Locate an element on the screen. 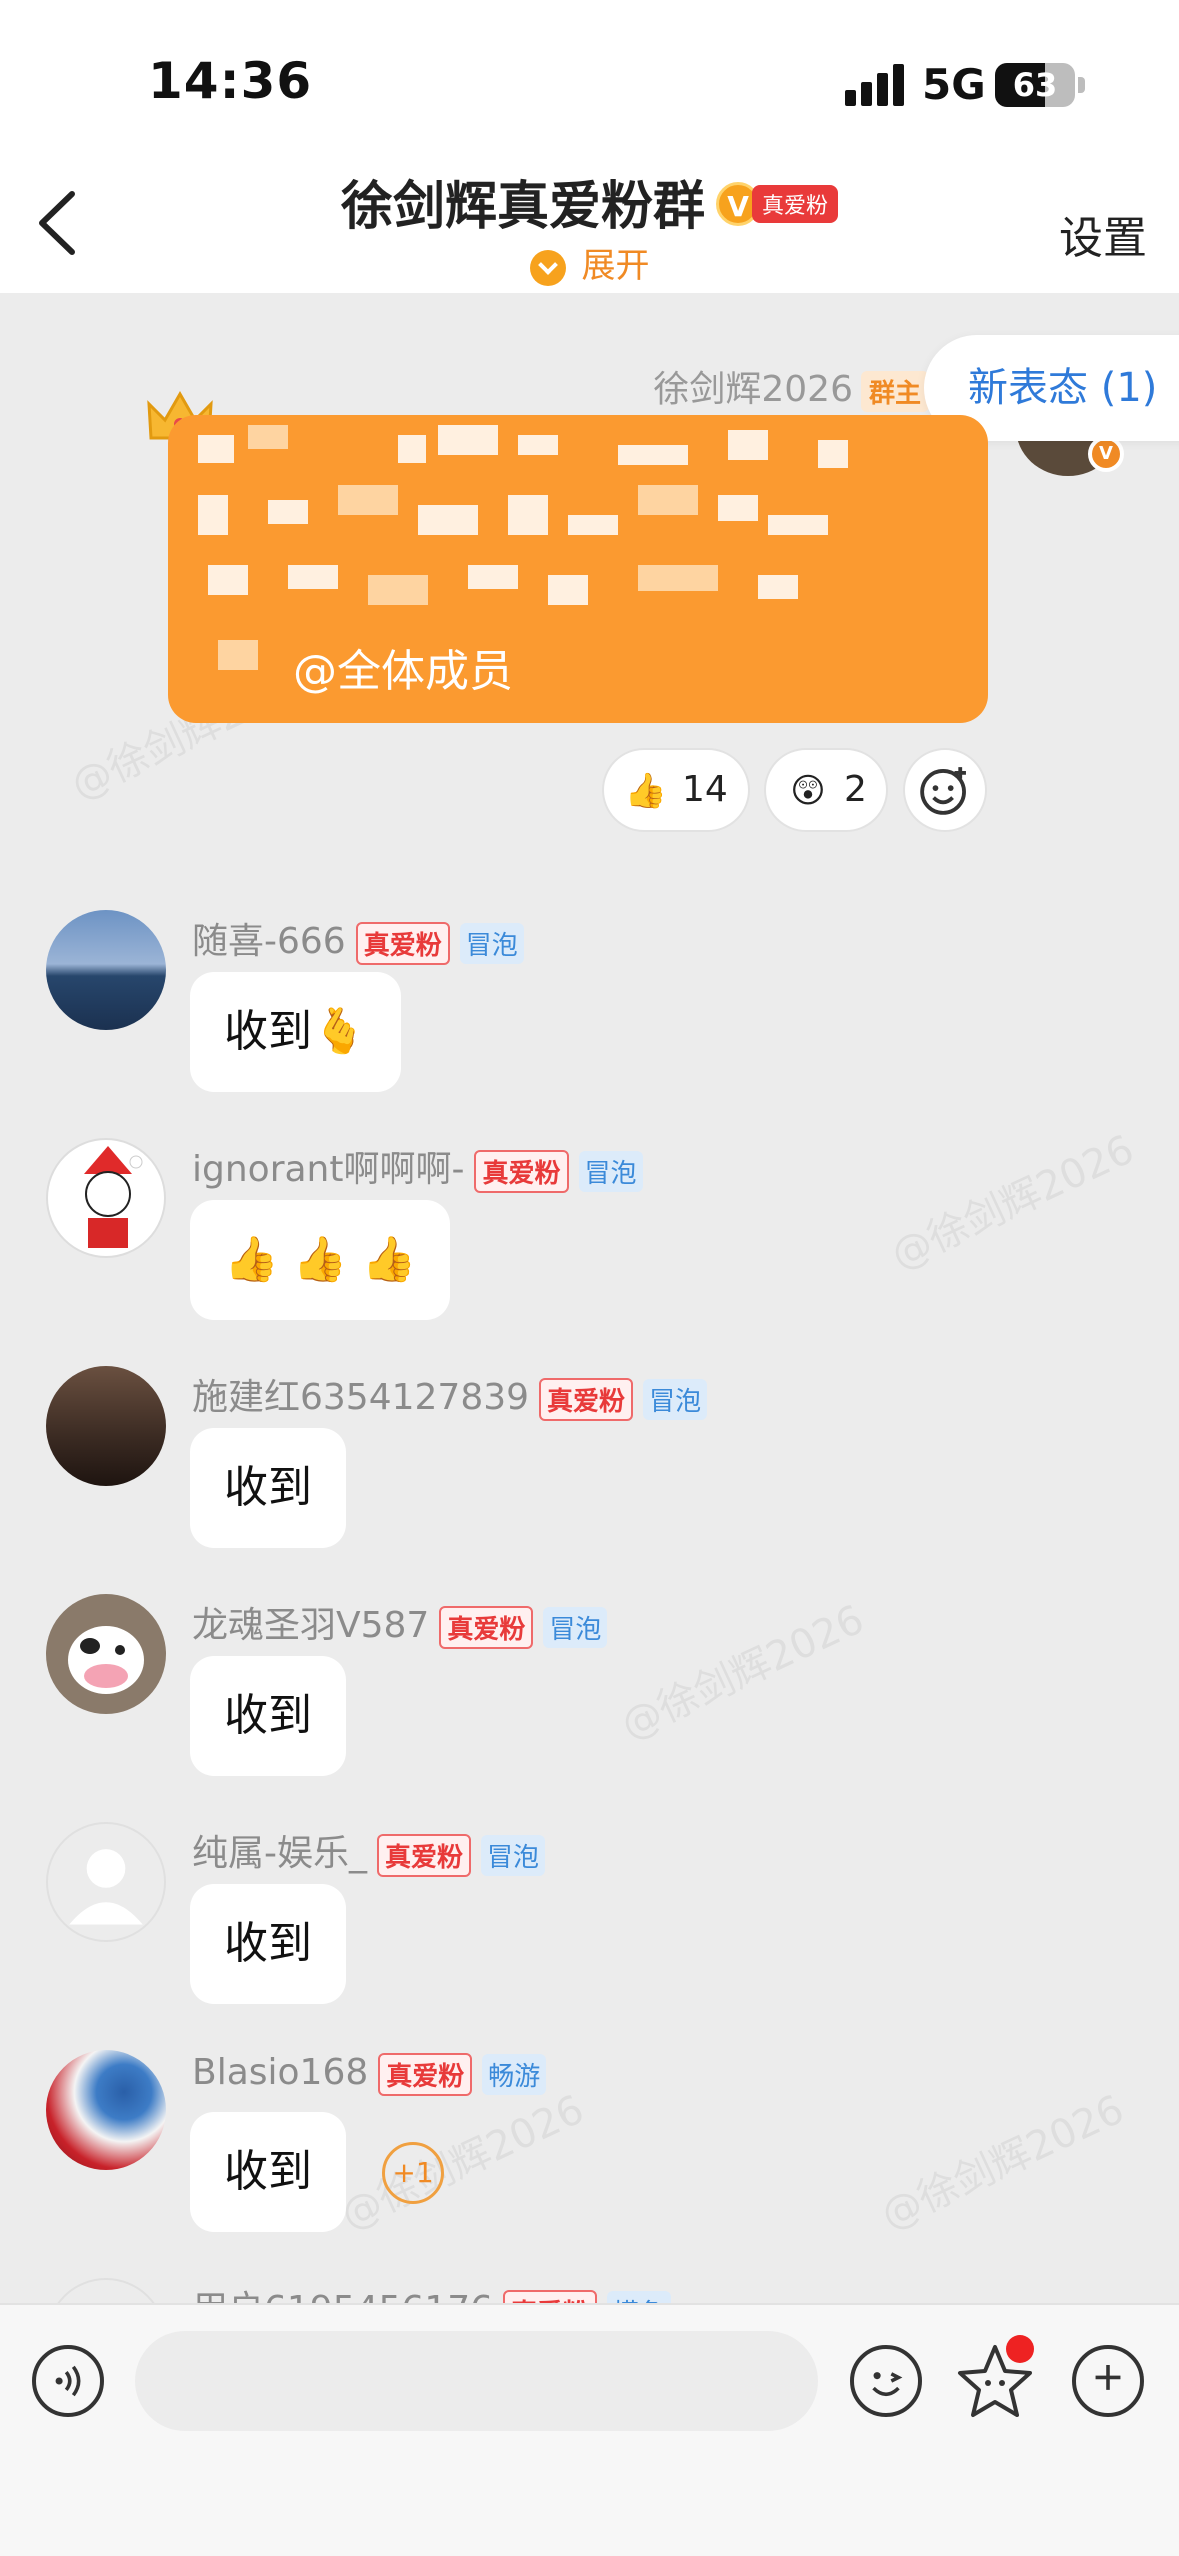  message-bubble: 收到🫰 is located at coordinates (295, 1032).